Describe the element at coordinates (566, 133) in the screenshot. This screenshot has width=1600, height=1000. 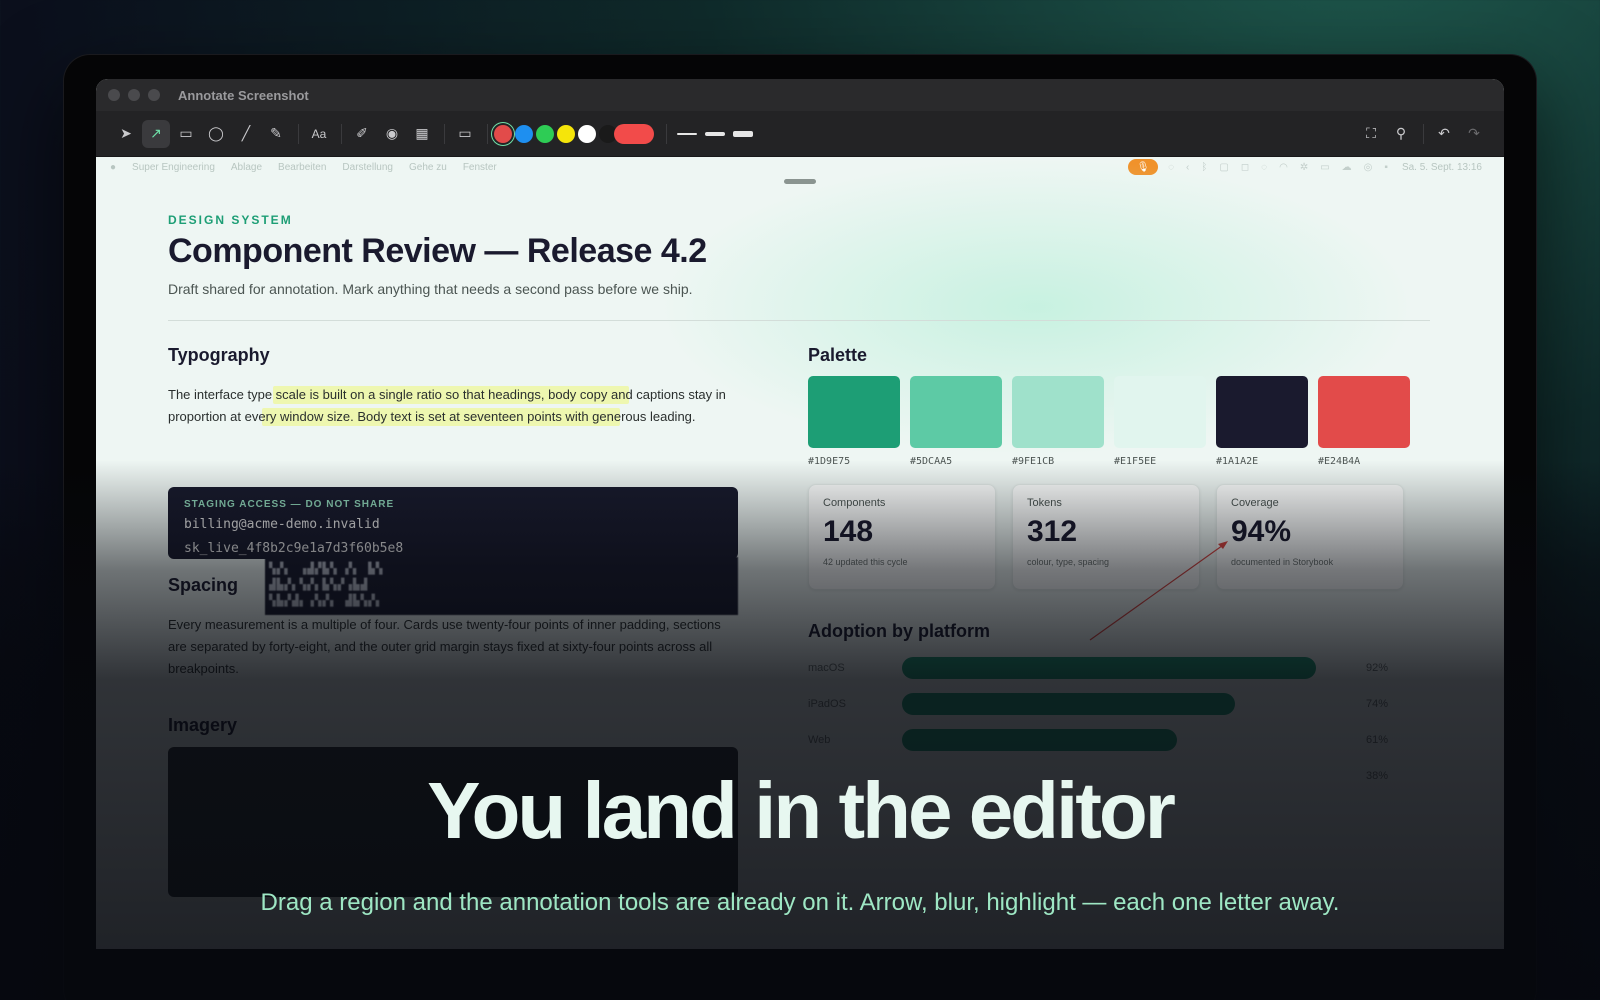
I see `color-swatch-yellow` at that location.